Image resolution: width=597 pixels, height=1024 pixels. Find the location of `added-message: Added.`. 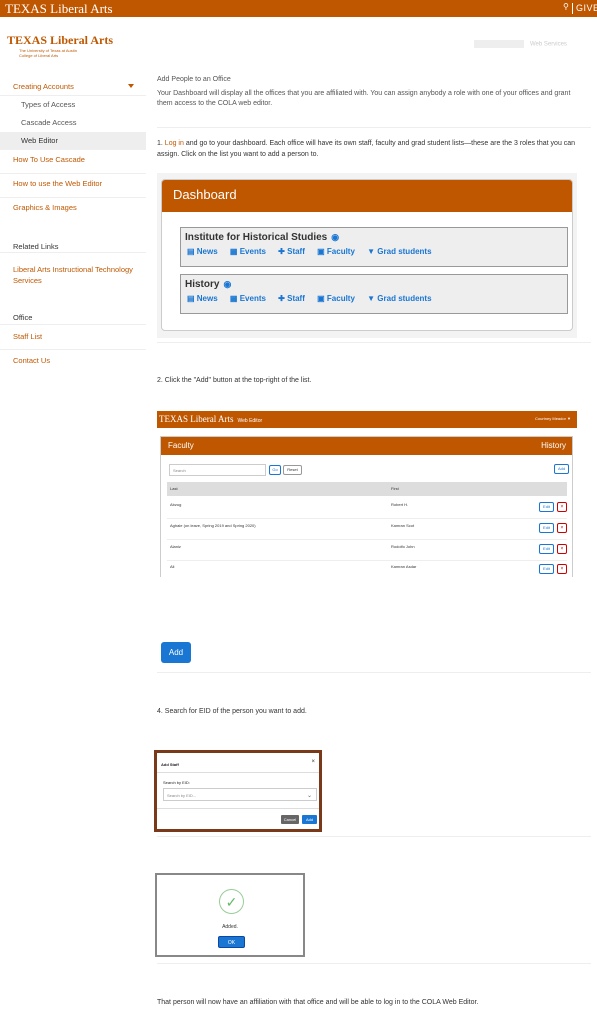

added-message: Added. is located at coordinates (230, 927).